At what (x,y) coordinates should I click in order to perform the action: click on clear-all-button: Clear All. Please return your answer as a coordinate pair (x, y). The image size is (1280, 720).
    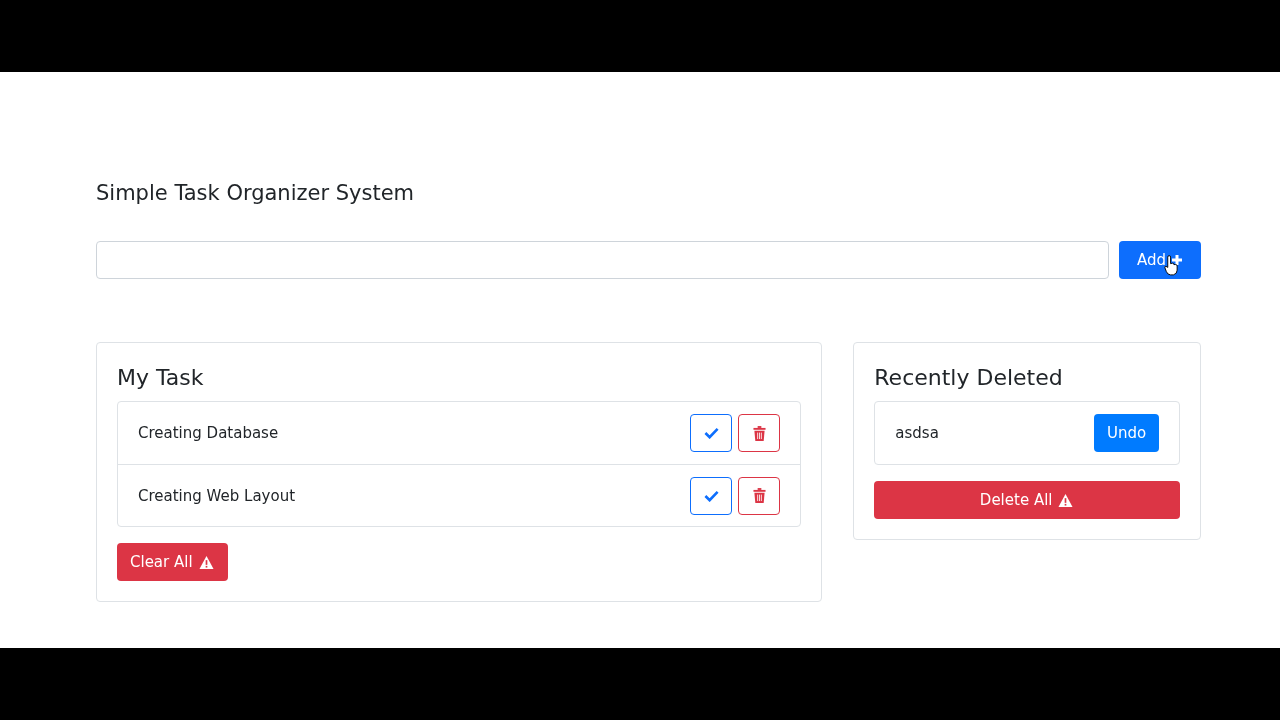
    Looking at the image, I should click on (172, 562).